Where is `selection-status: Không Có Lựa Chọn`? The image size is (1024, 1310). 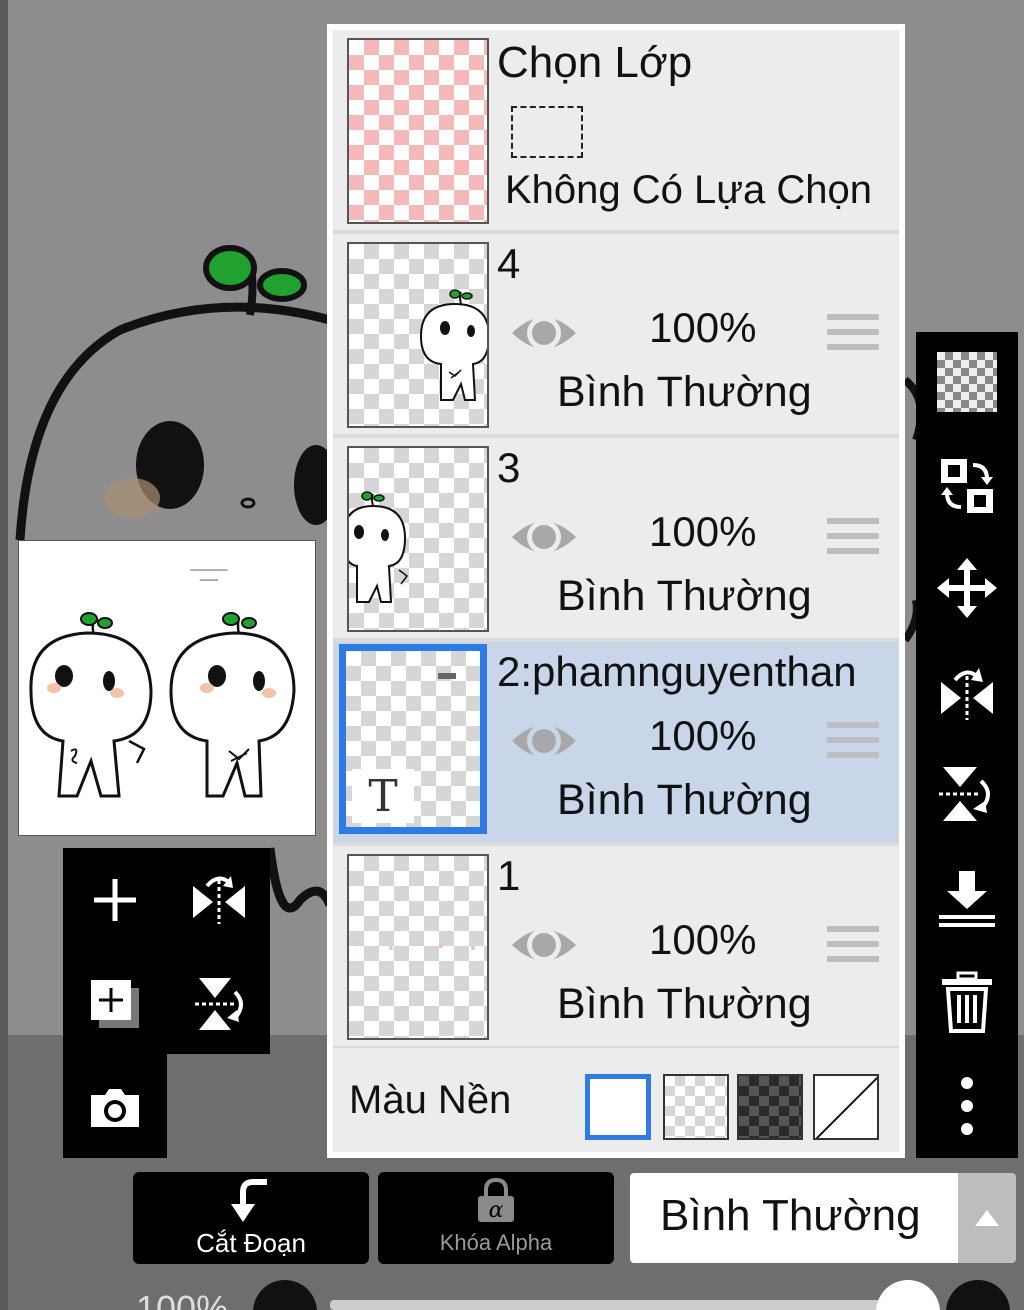 selection-status: Không Có Lựa Chọn is located at coordinates (689, 190).